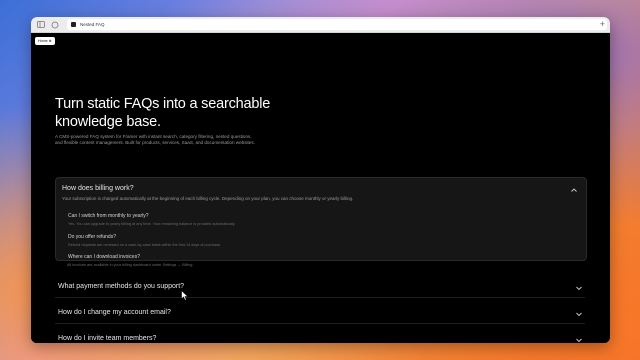  I want to click on tab-title: Nested FAQ, so click(92, 24).